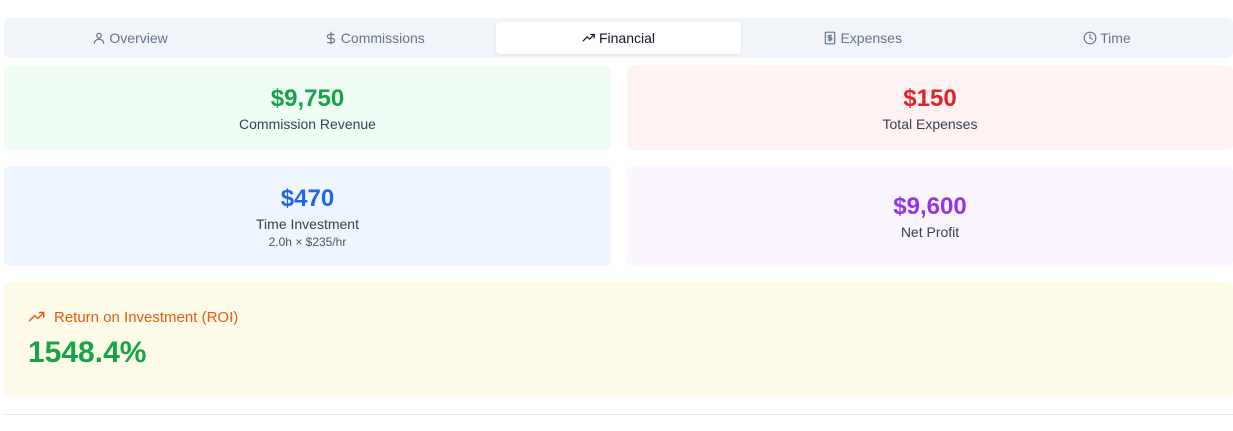 The height and width of the screenshot is (431, 1233). I want to click on roi-header: Return on Investment (ROI), so click(618, 317).